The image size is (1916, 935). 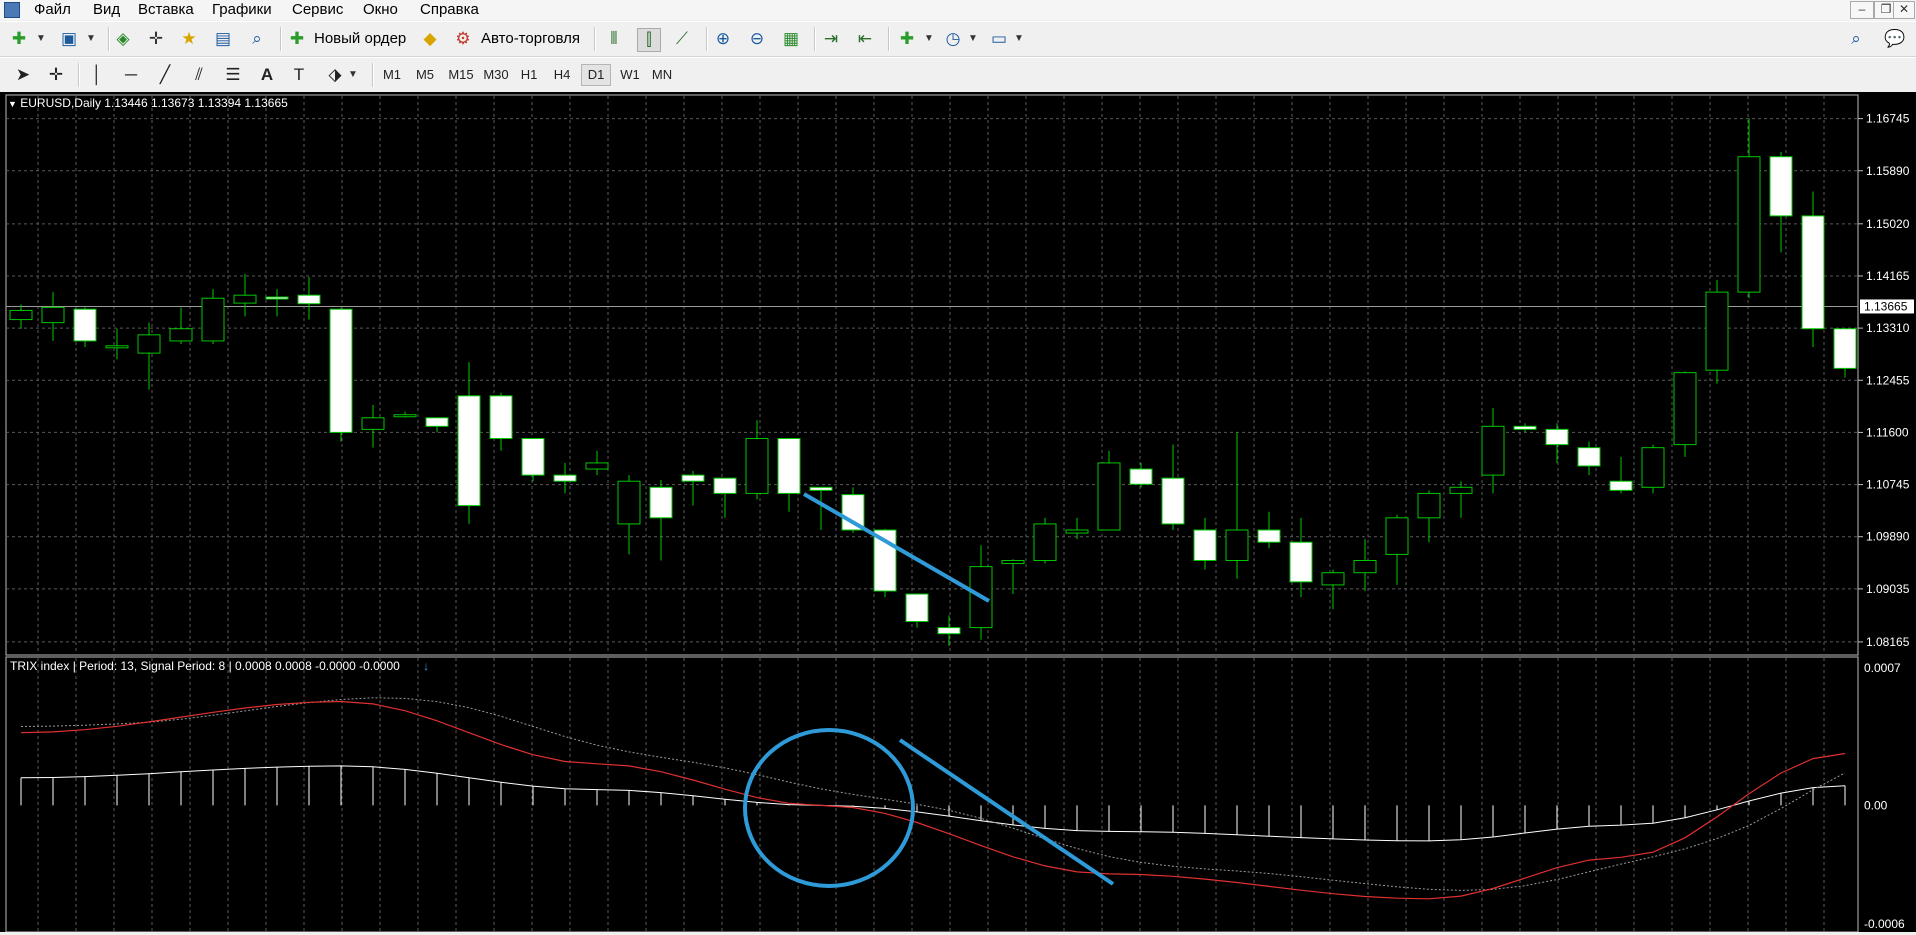 I want to click on zoom-out-icon: ⊖, so click(x=757, y=39).